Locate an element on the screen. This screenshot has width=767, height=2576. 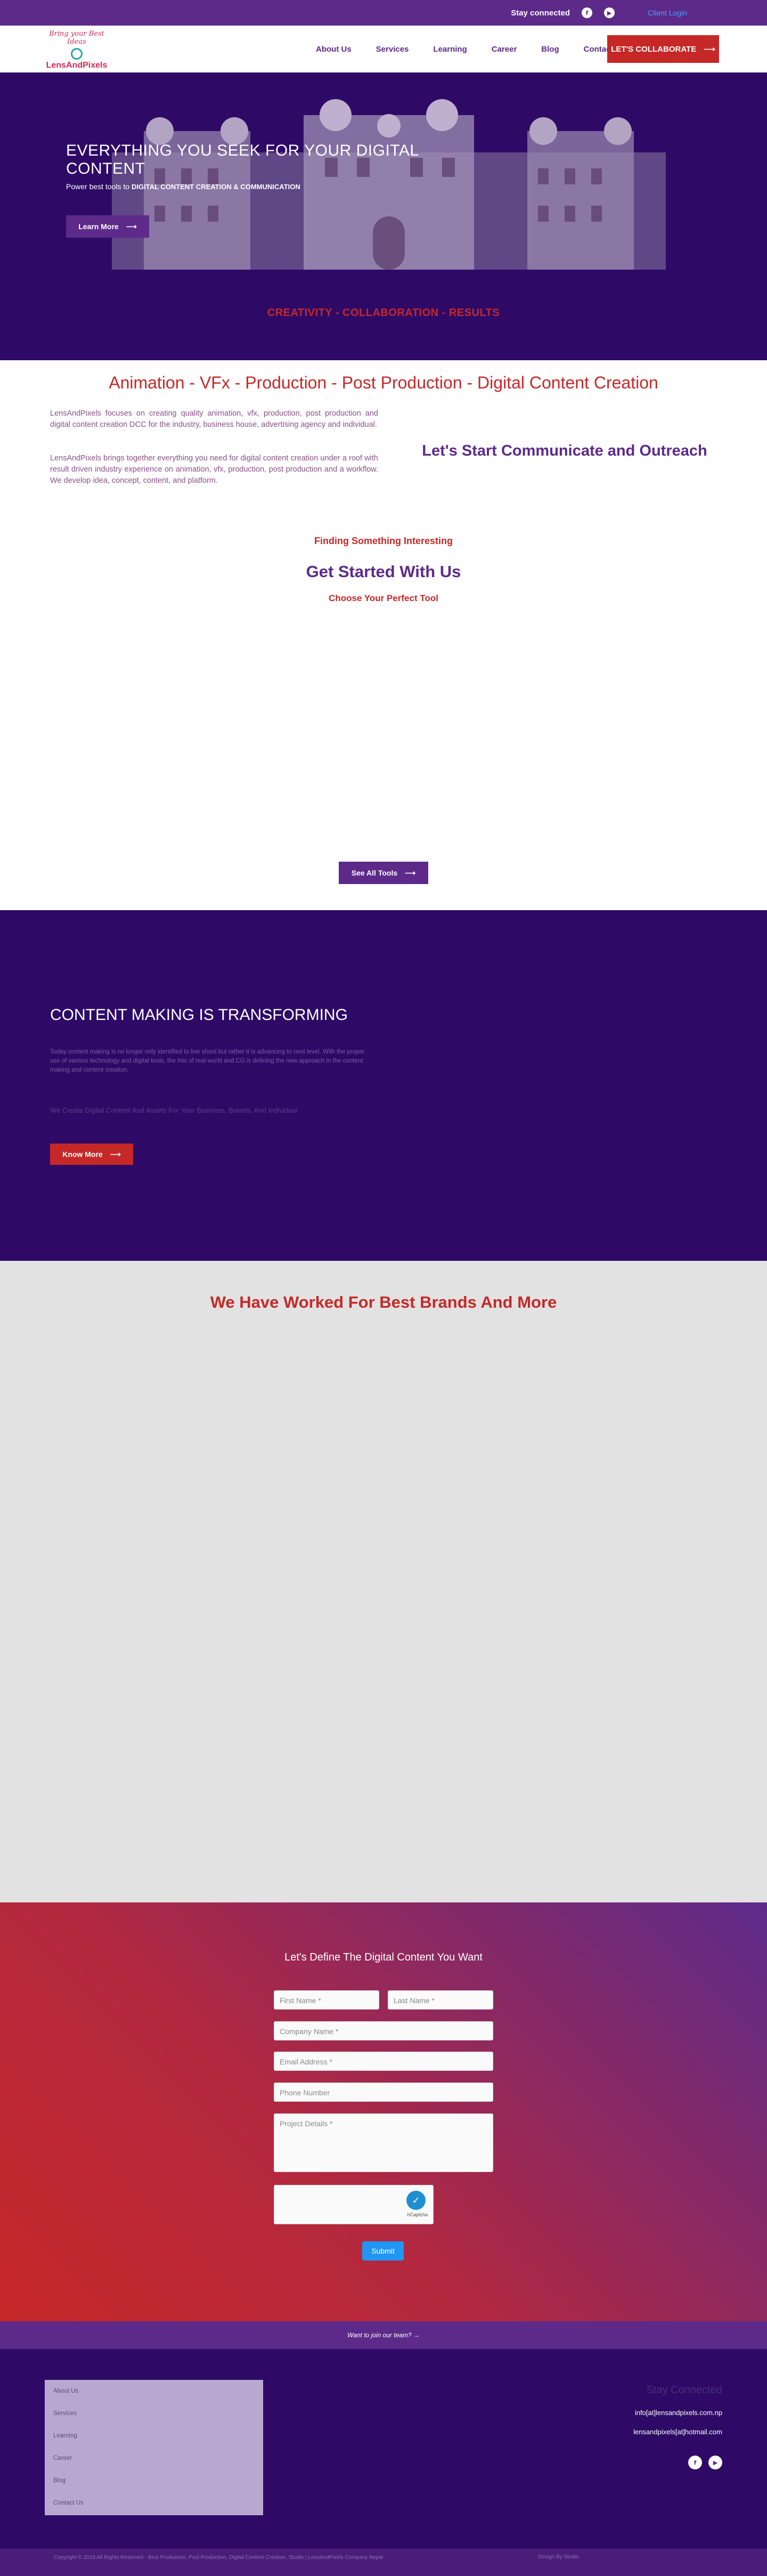
client-login-link: Client Login is located at coordinates (667, 13).